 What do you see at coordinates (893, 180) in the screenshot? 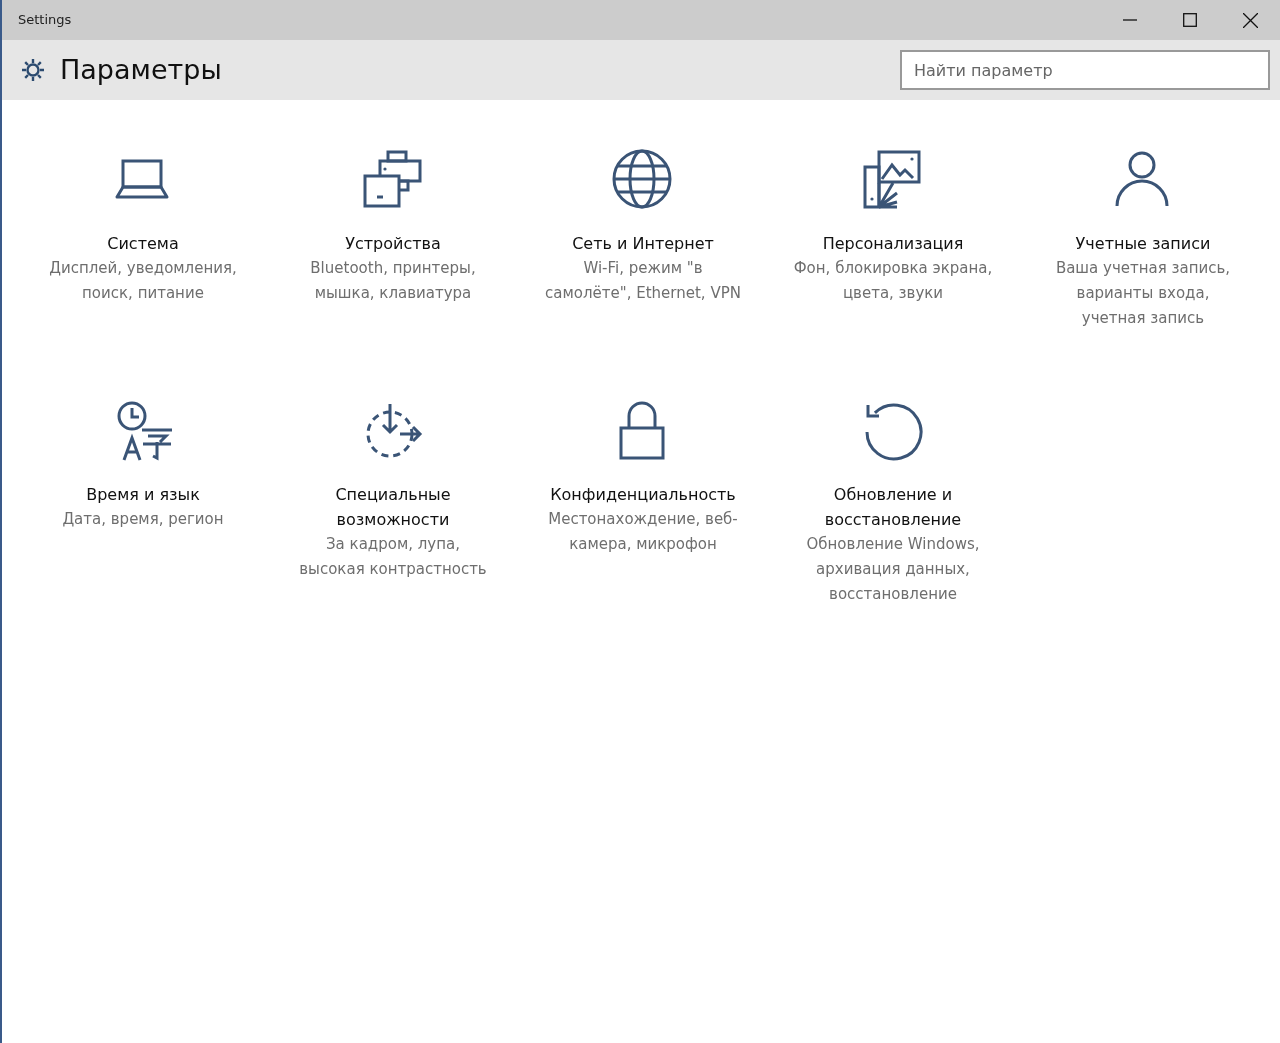
I see `pictures-icon` at bounding box center [893, 180].